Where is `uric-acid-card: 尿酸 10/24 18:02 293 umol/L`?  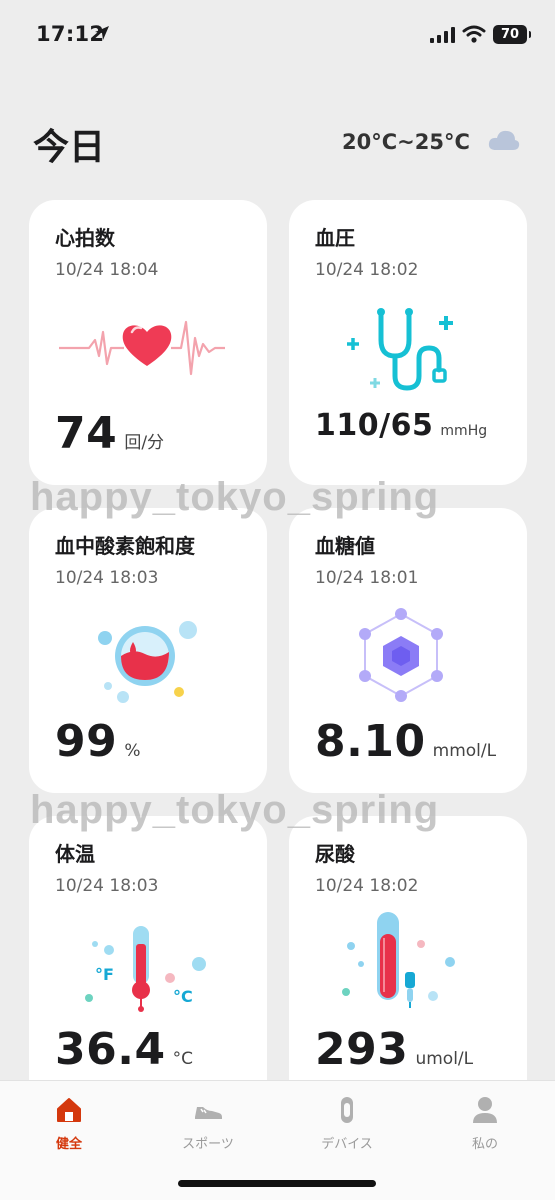 uric-acid-card: 尿酸 10/24 18:02 293 umol/L is located at coordinates (408, 961).